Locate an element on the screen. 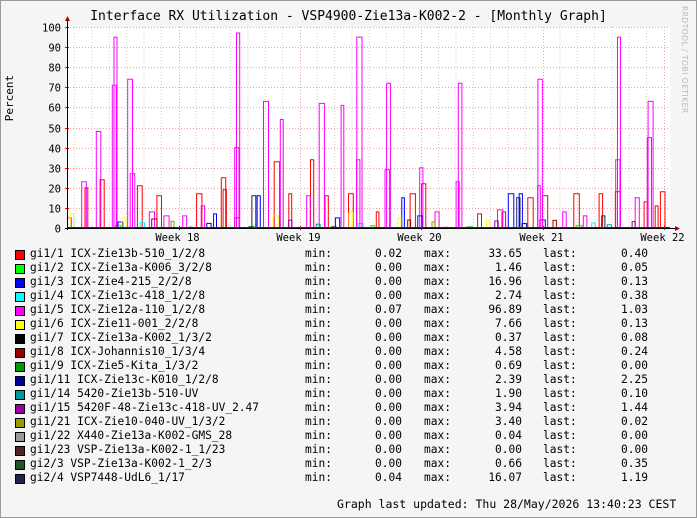 The image size is (697, 518). legend-last-value: 0.05 is located at coordinates (634, 267).